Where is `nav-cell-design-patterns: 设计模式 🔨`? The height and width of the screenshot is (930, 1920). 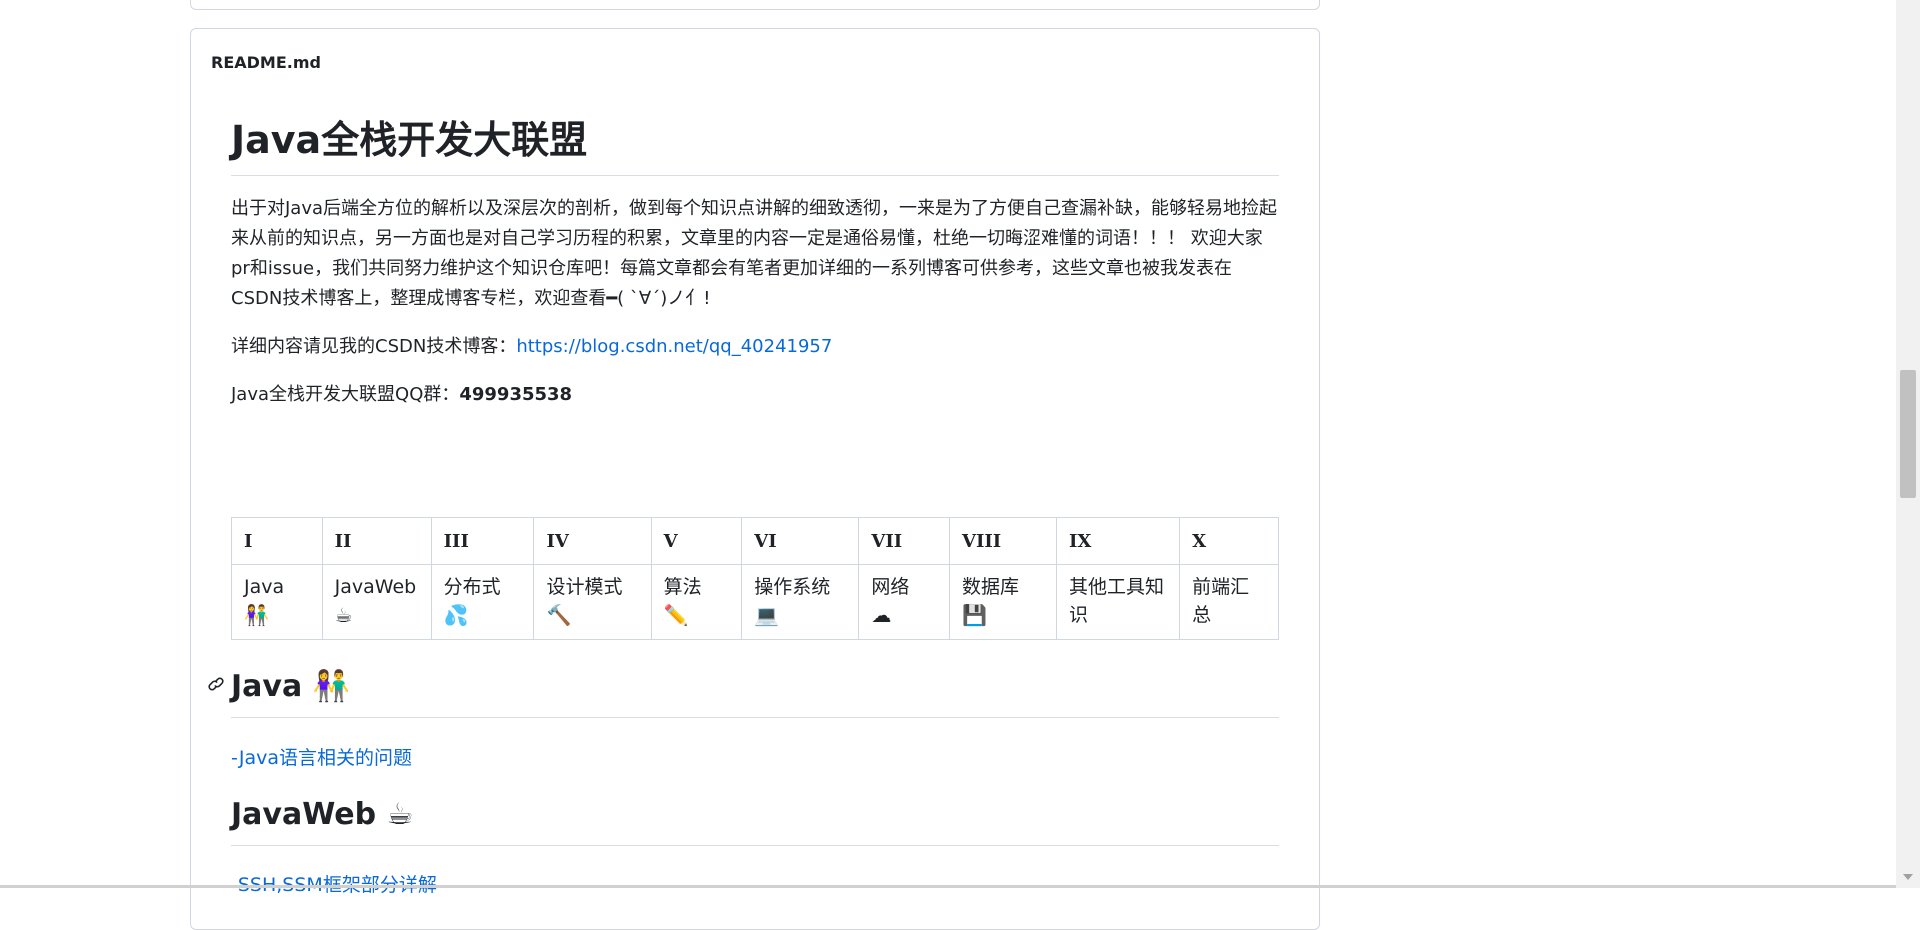 nav-cell-design-patterns: 设计模式 🔨 is located at coordinates (592, 602).